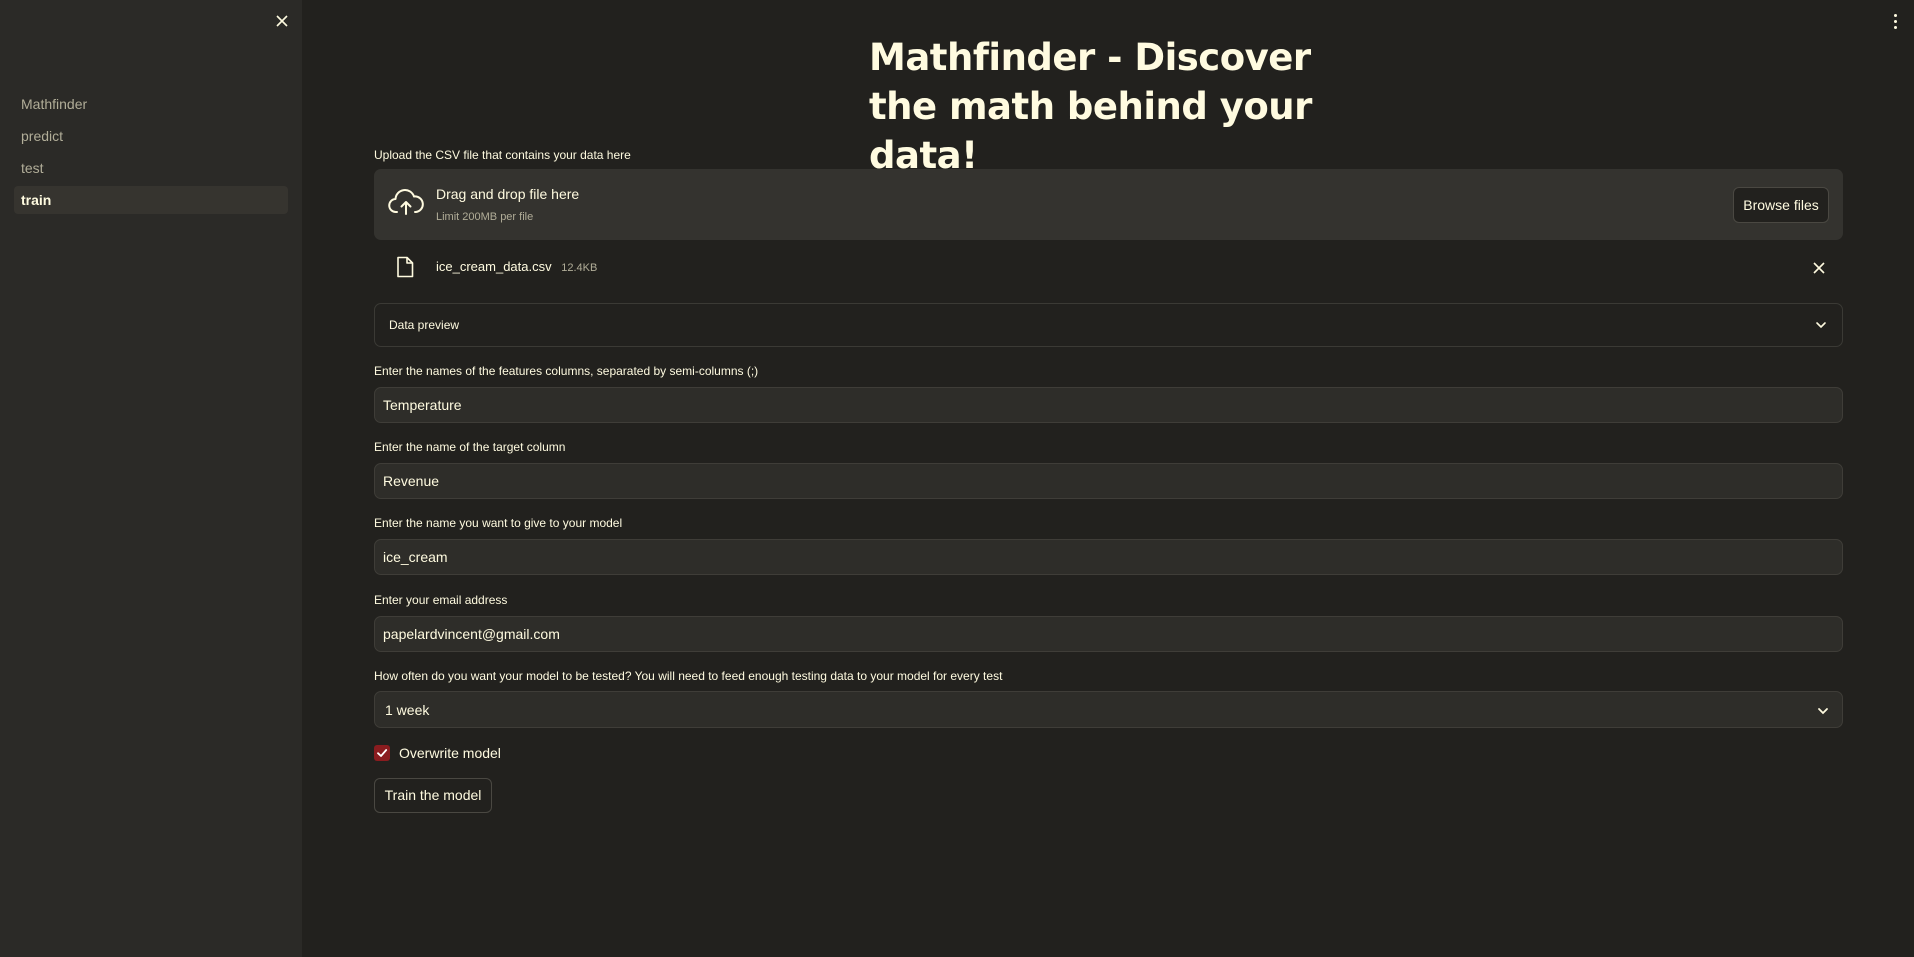 The height and width of the screenshot is (957, 1914). Describe the element at coordinates (441, 600) in the screenshot. I see `email-label: Enter your email address` at that location.